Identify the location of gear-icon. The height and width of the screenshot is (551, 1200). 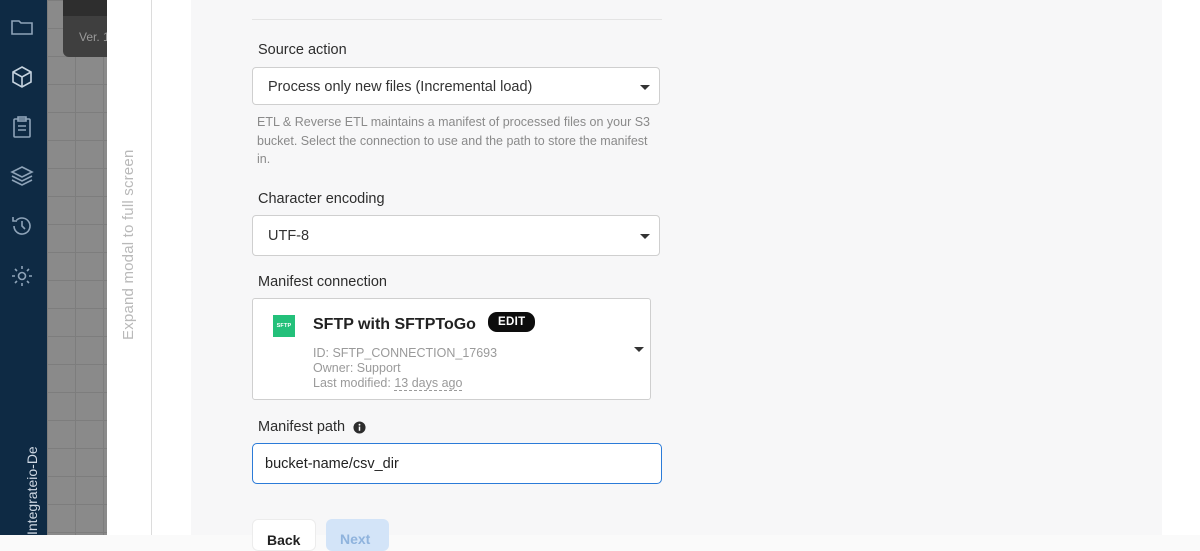
(22, 276).